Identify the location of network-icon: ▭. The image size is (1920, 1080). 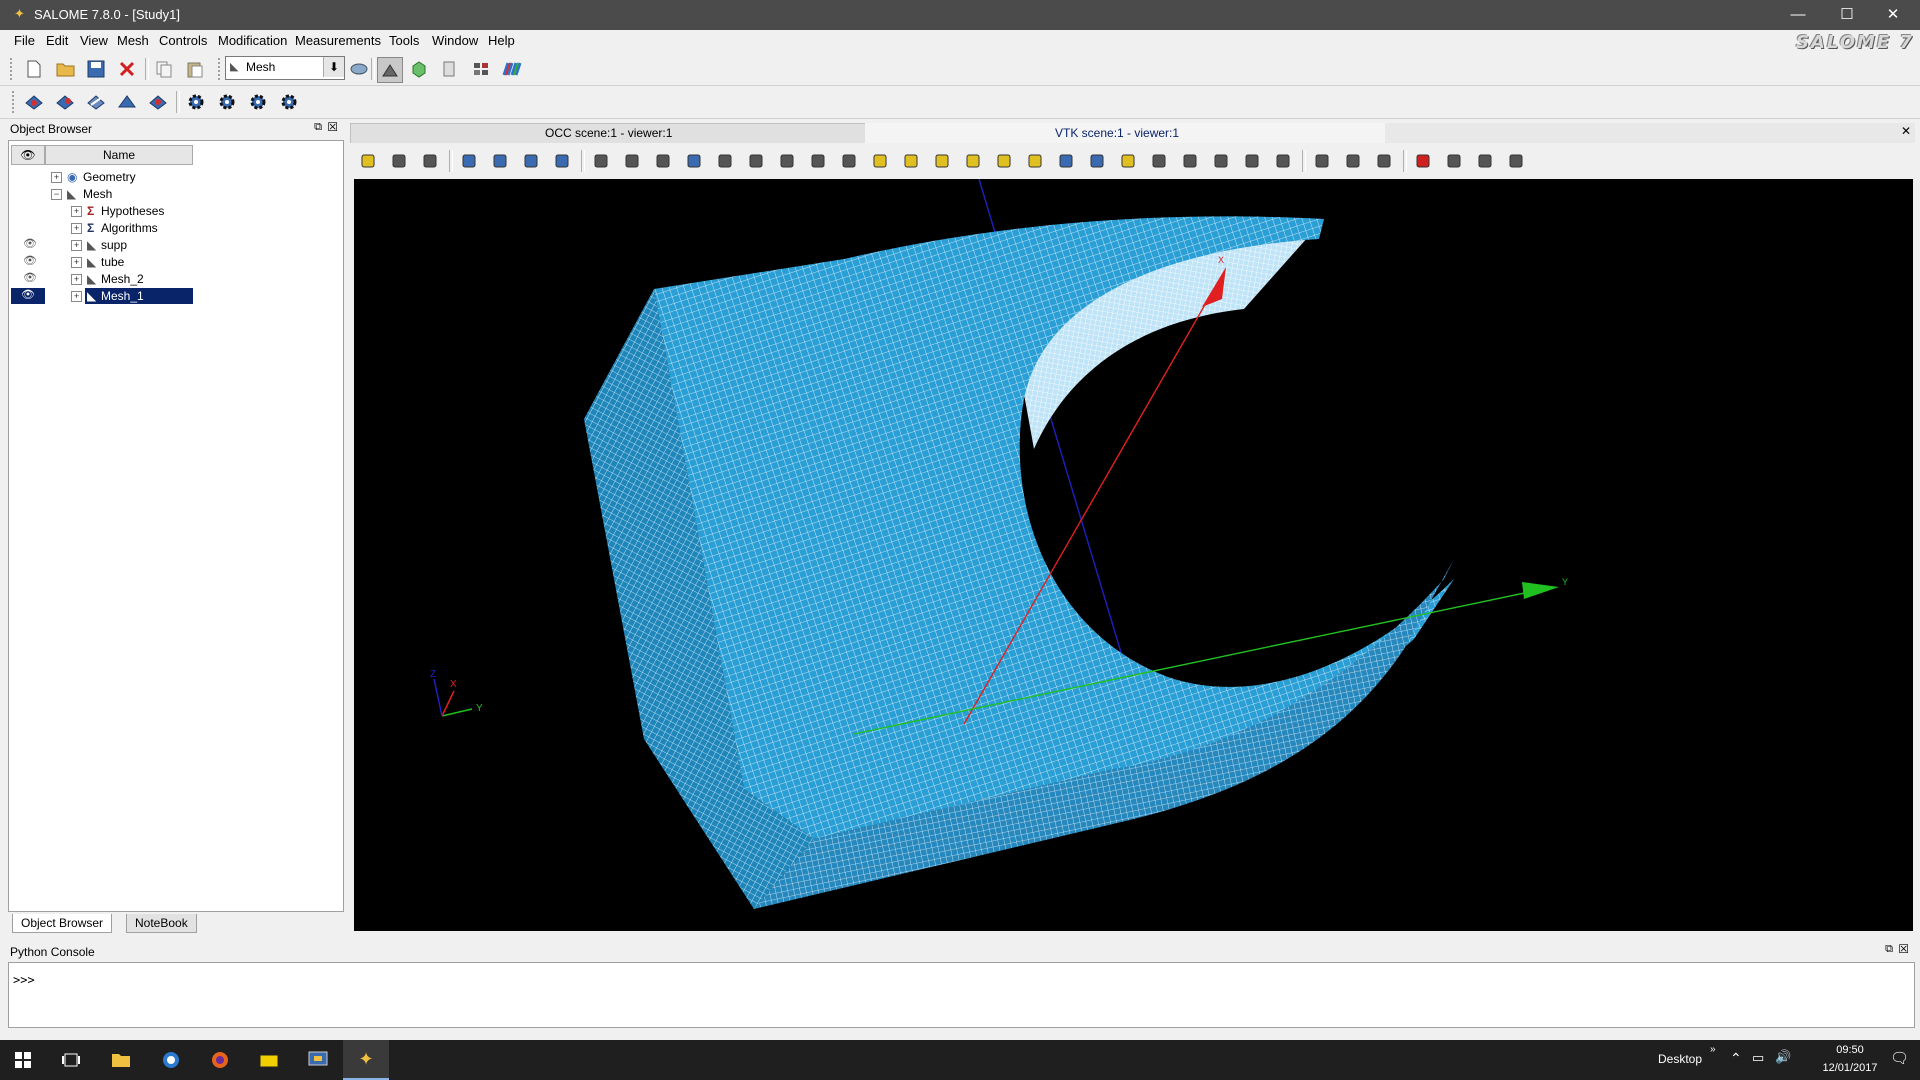
(1758, 1058).